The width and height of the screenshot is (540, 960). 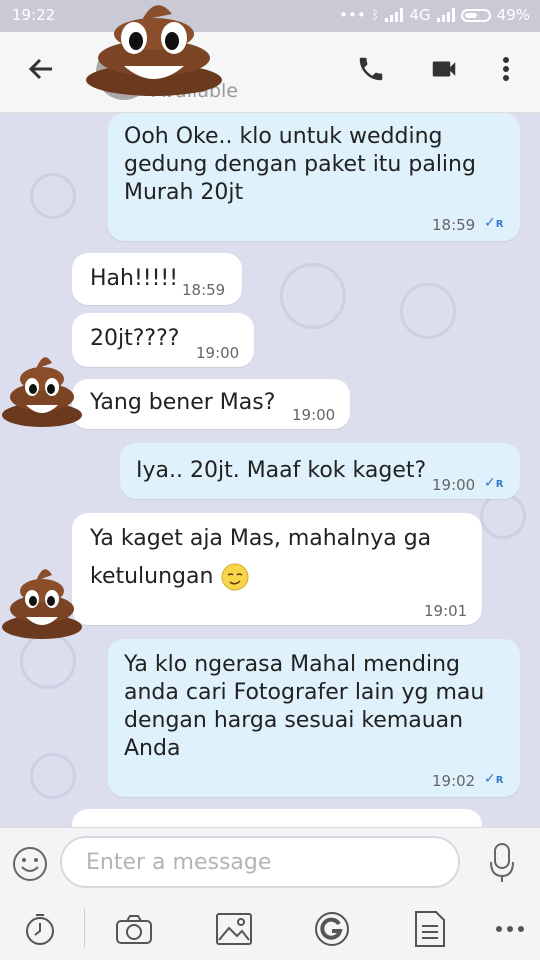 I want to click on signal-icon, so click(x=394, y=15).